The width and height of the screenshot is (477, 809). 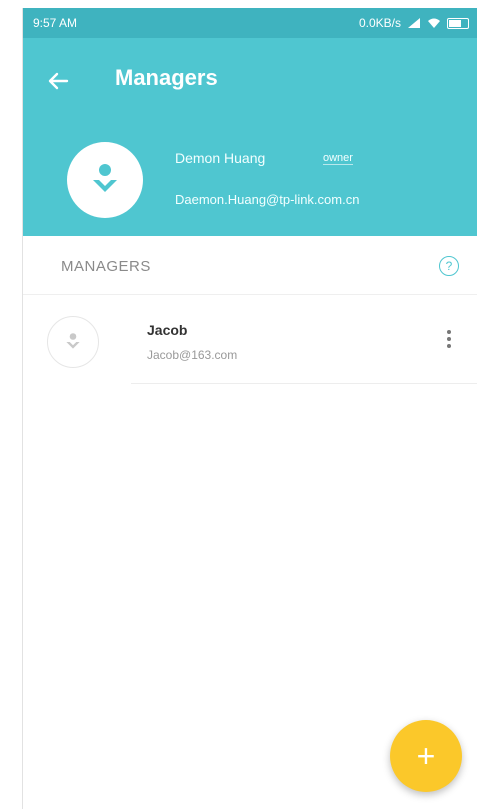 I want to click on status-time: 9:57 AM, so click(x=55, y=23).